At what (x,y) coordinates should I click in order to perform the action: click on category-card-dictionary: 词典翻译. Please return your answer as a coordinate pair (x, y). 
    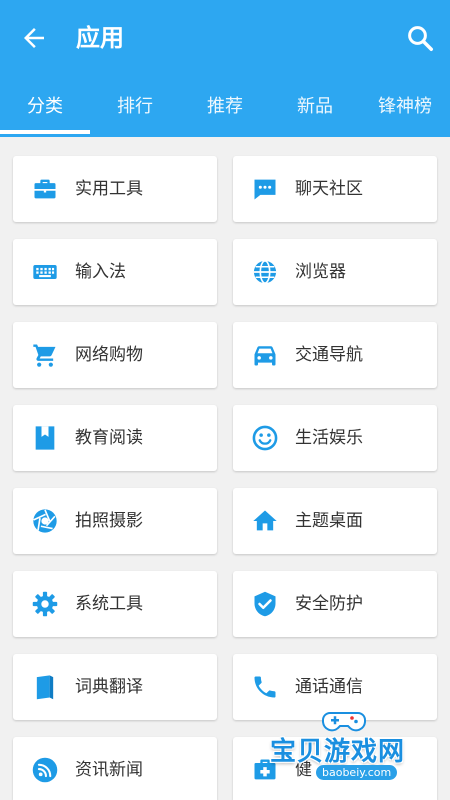
    Looking at the image, I should click on (115, 687).